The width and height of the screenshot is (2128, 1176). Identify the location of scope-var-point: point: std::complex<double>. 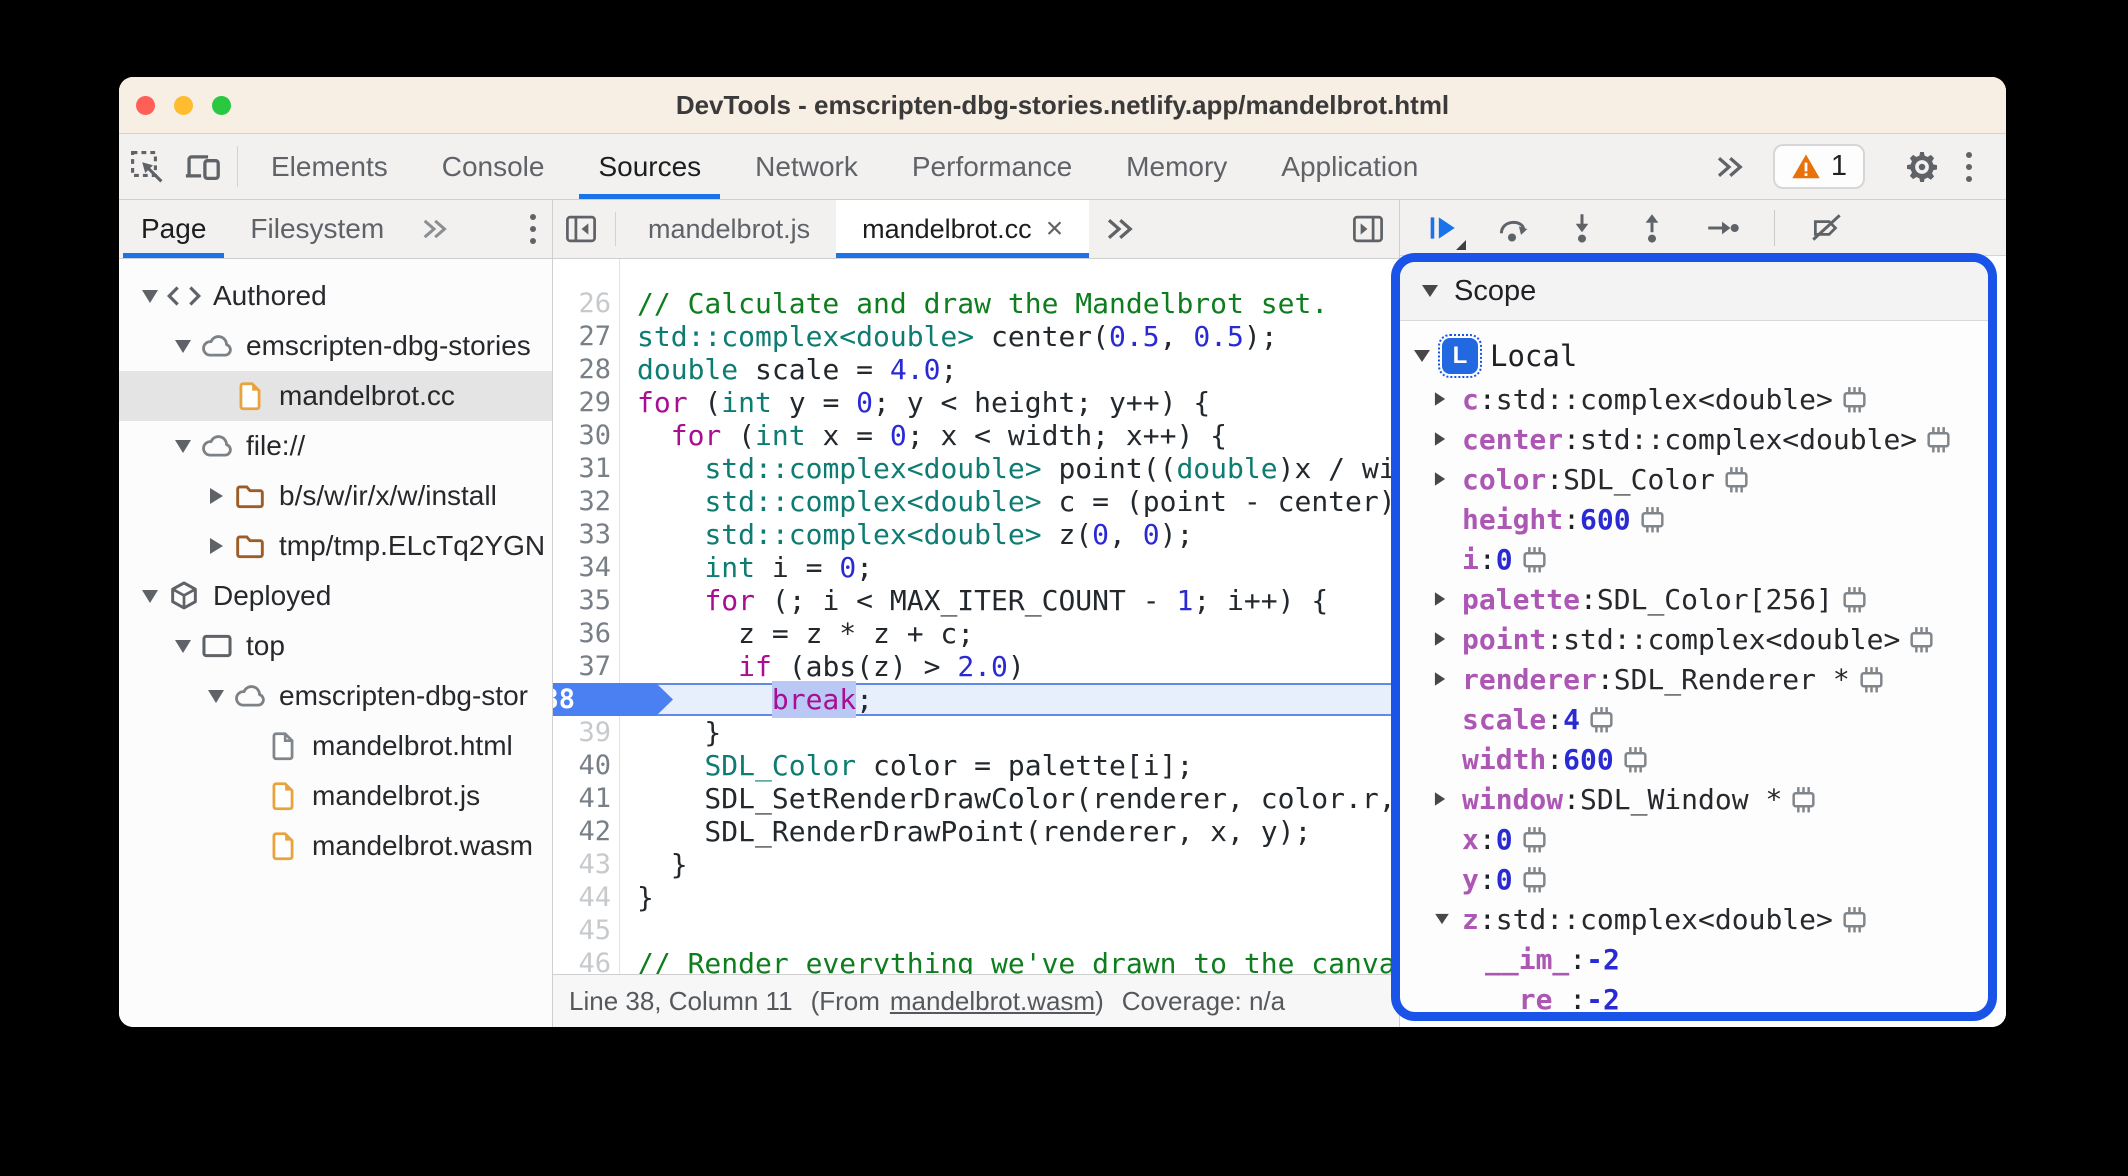
(1694, 639).